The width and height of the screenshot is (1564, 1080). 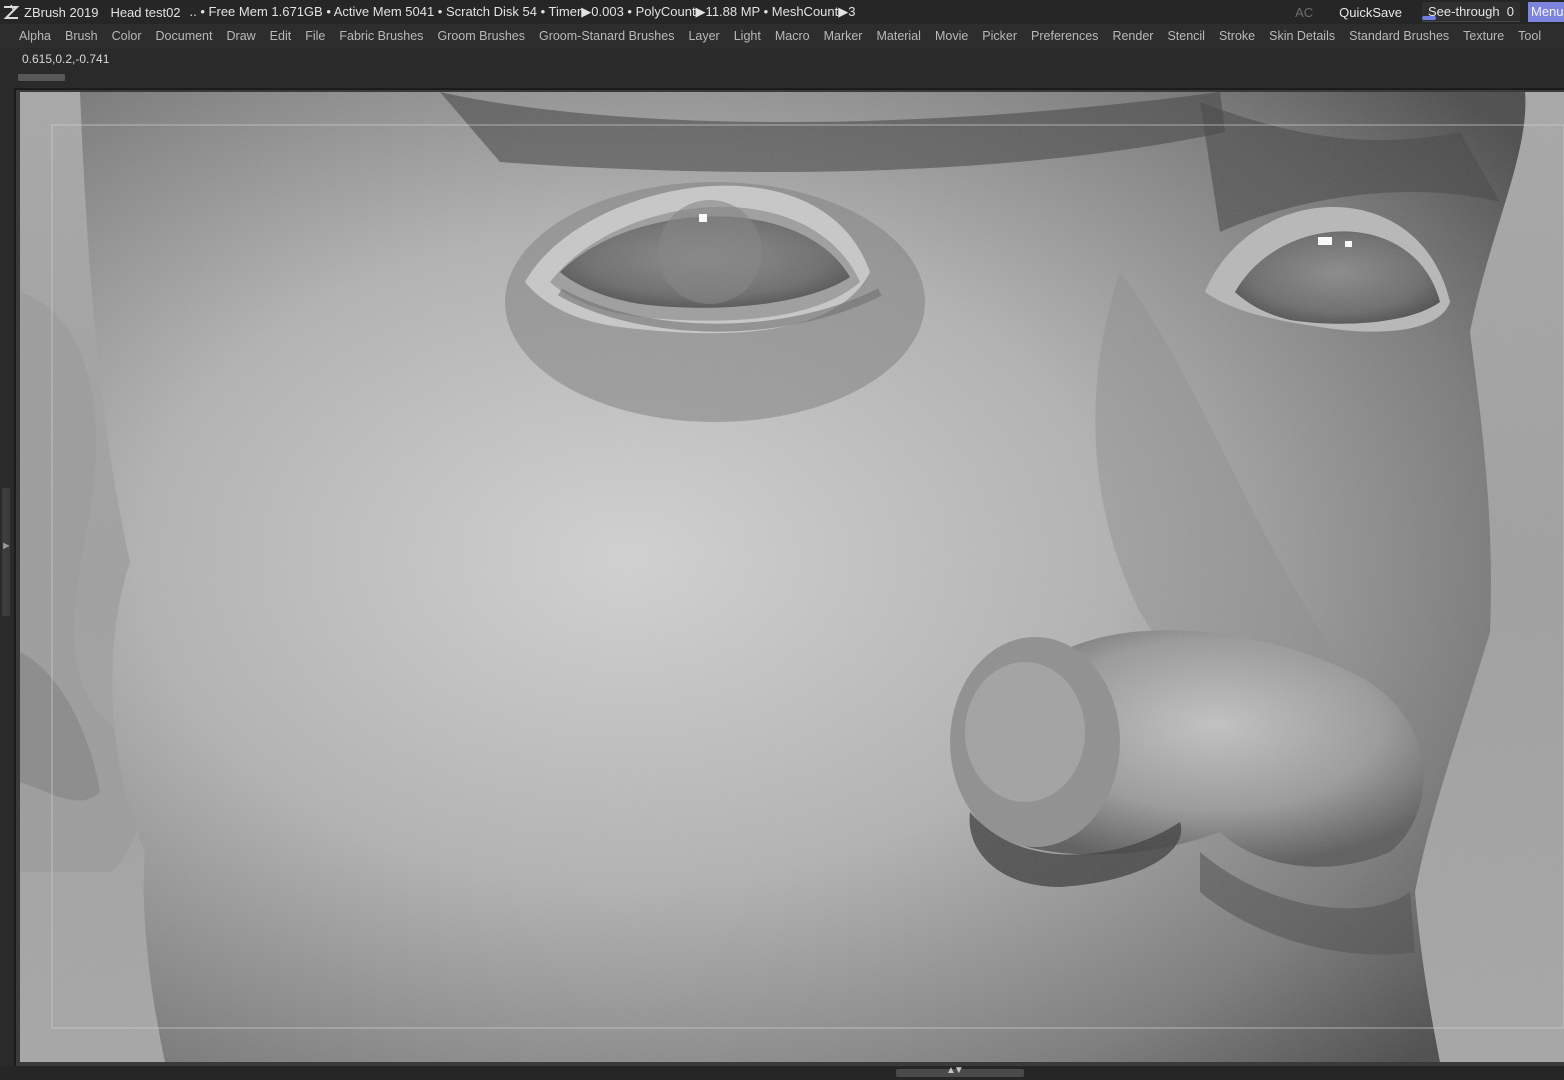 I want to click on menus-button: Menus, so click(x=1546, y=12).